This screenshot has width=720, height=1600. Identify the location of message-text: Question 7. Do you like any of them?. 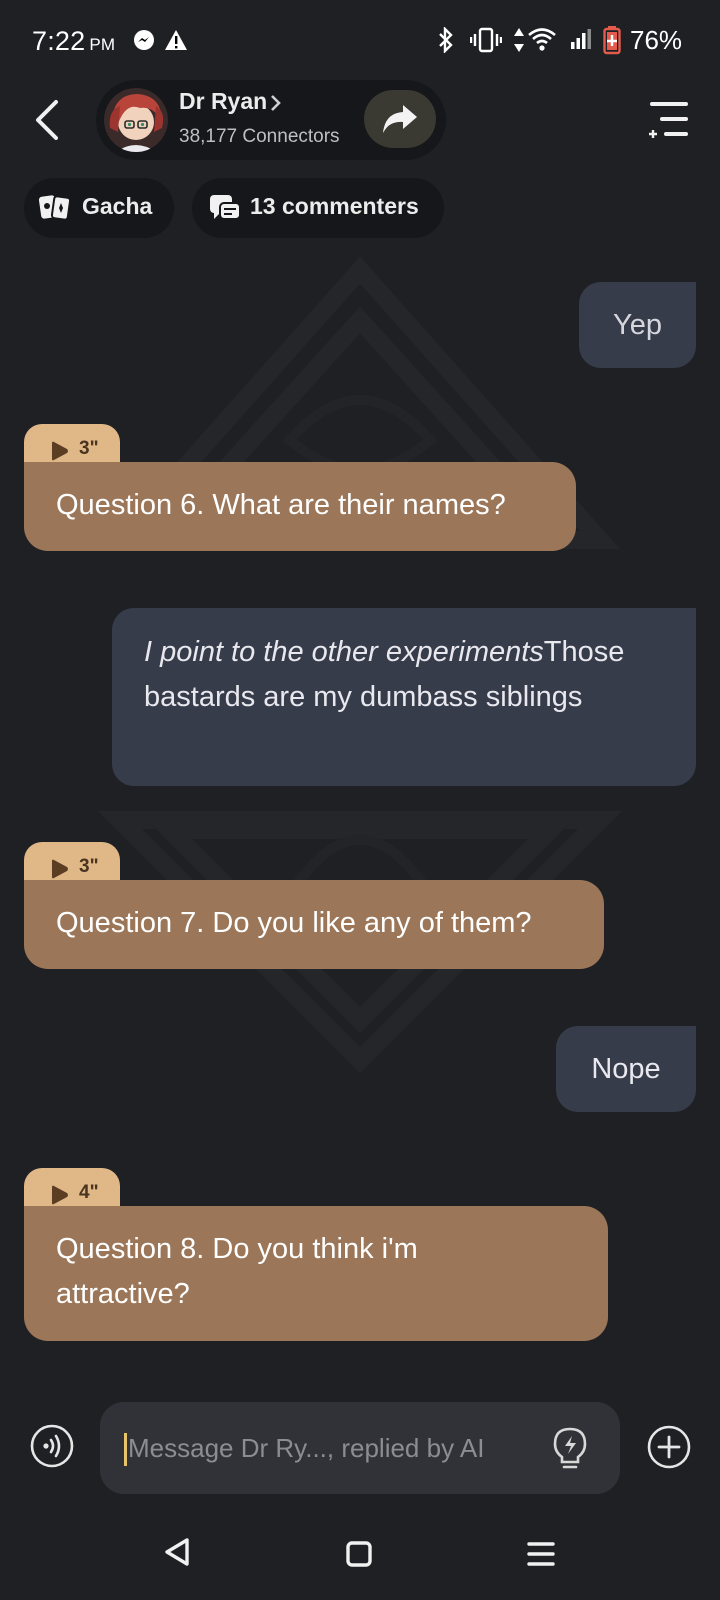
(294, 923).